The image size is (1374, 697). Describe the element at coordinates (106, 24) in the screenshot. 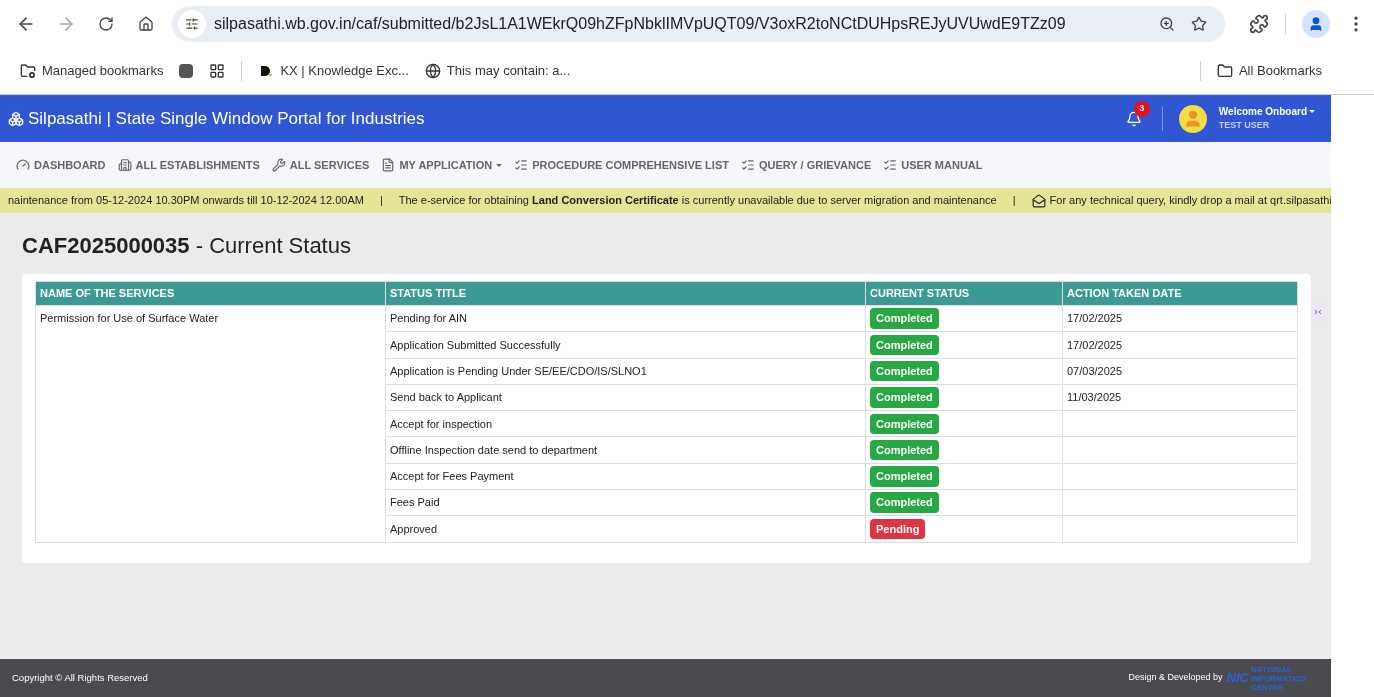

I see `reload-icon` at that location.